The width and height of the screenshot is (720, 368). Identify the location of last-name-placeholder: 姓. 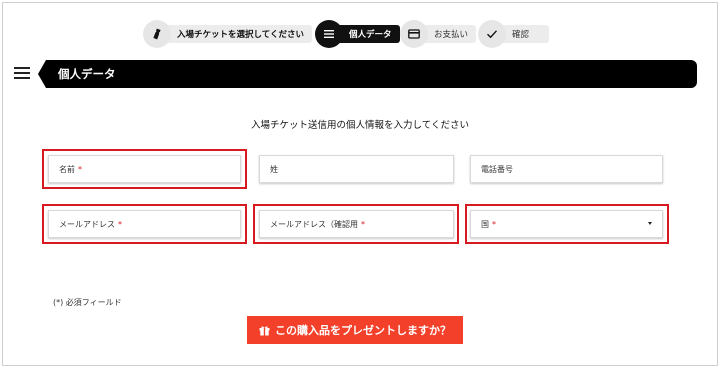
(274, 169).